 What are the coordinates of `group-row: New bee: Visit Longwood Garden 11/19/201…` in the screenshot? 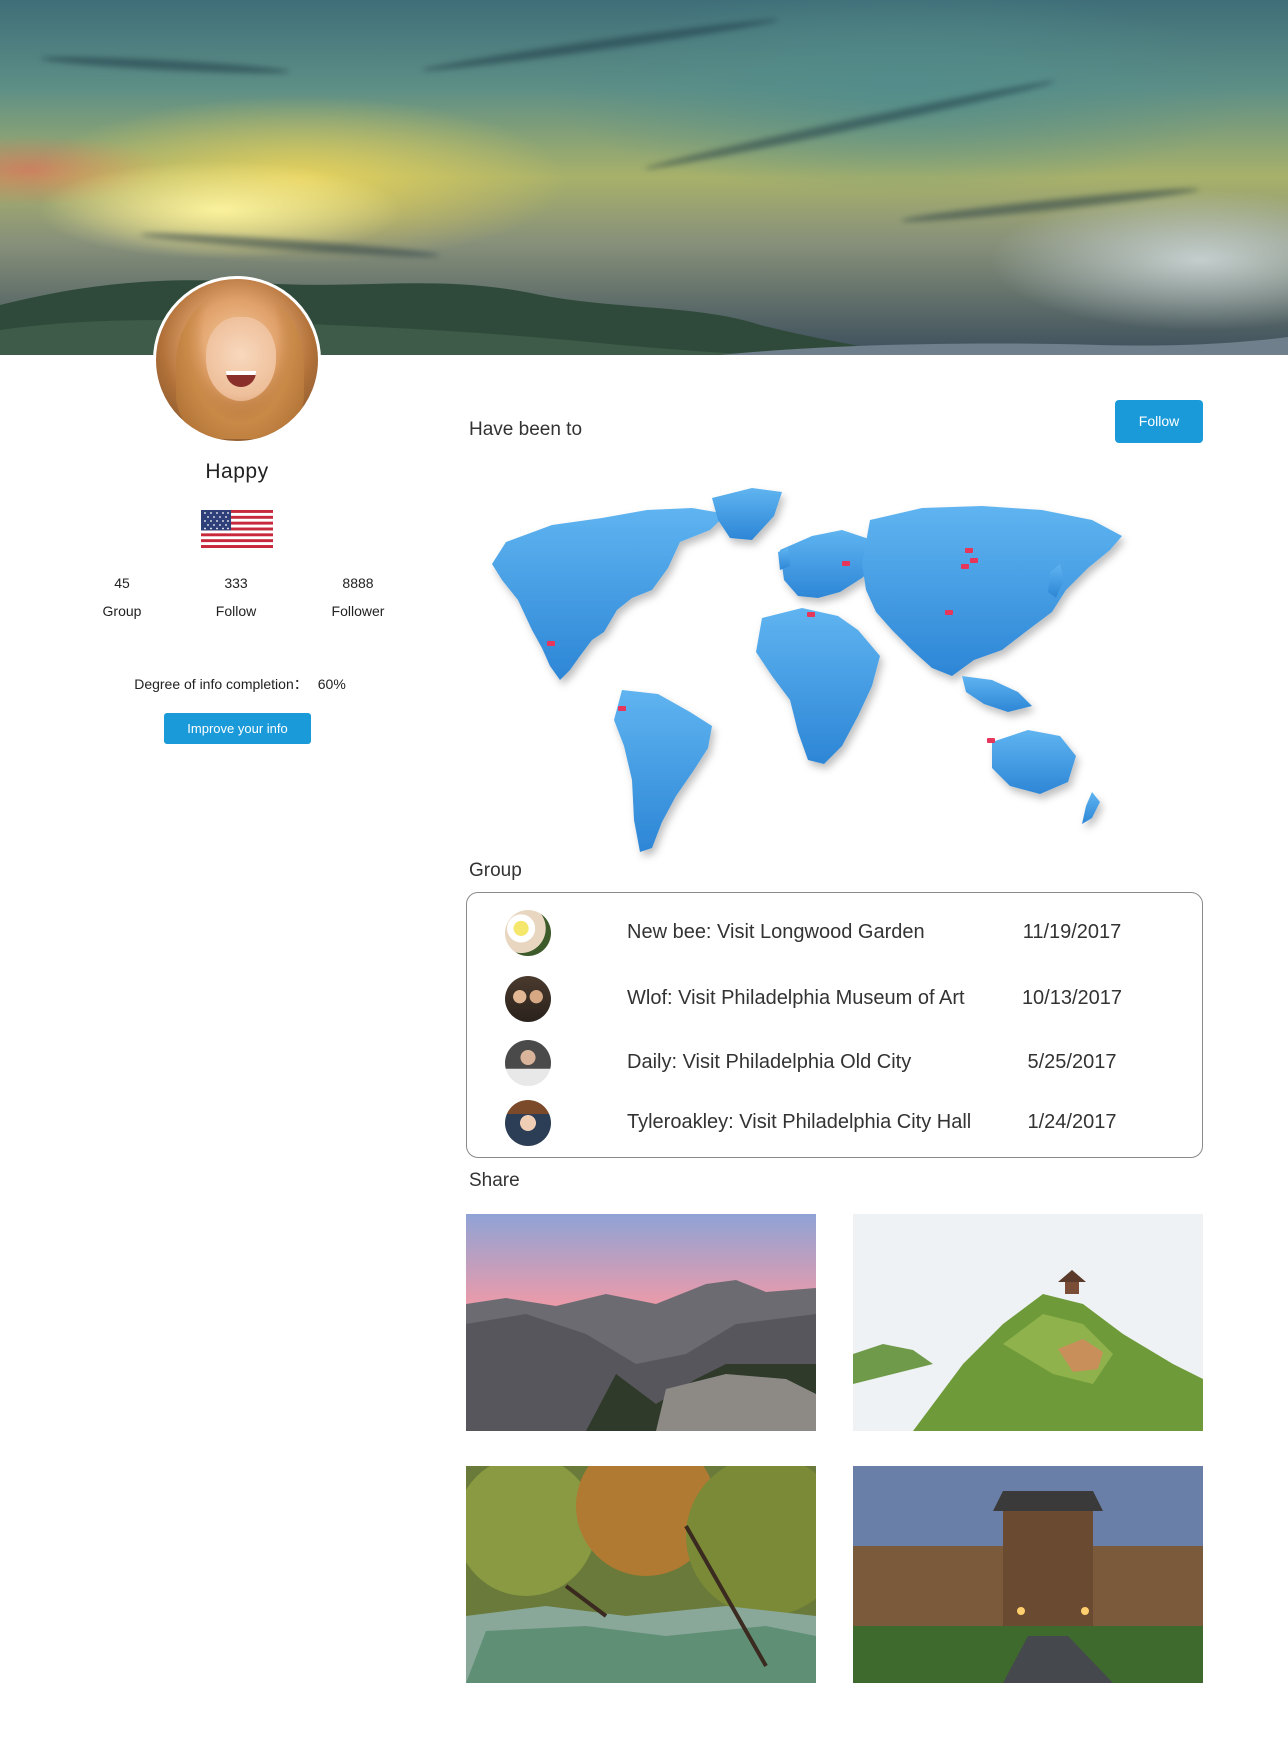 It's located at (834, 933).